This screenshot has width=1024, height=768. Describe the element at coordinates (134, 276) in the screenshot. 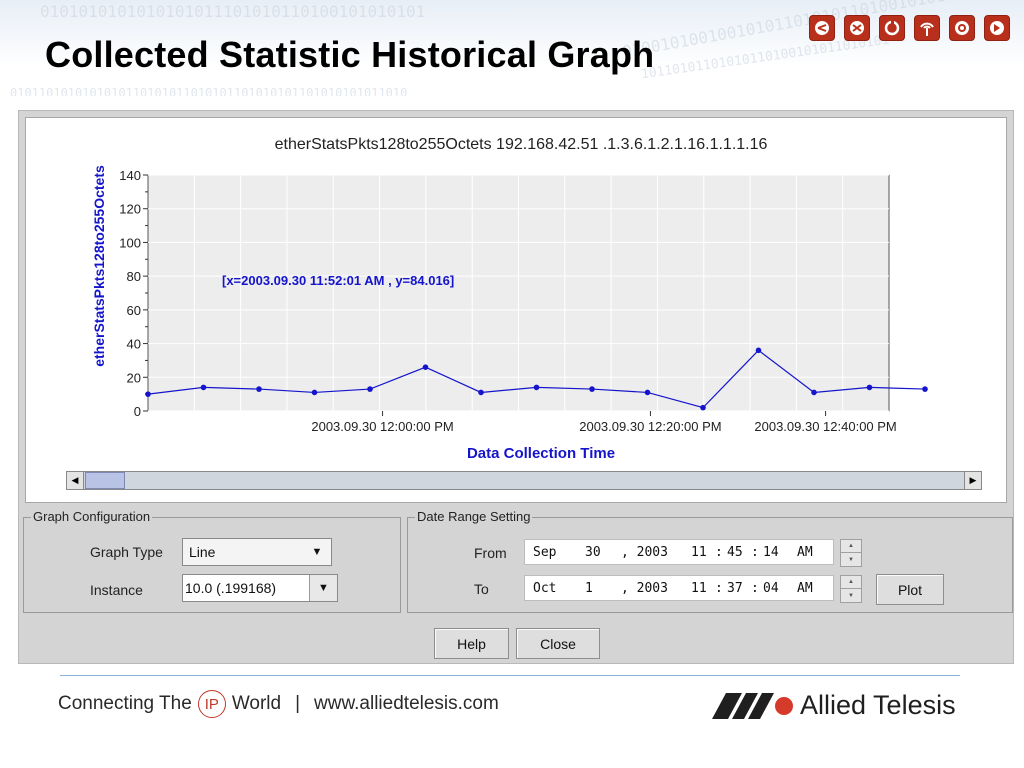

I see `y-tick-label: 80` at that location.